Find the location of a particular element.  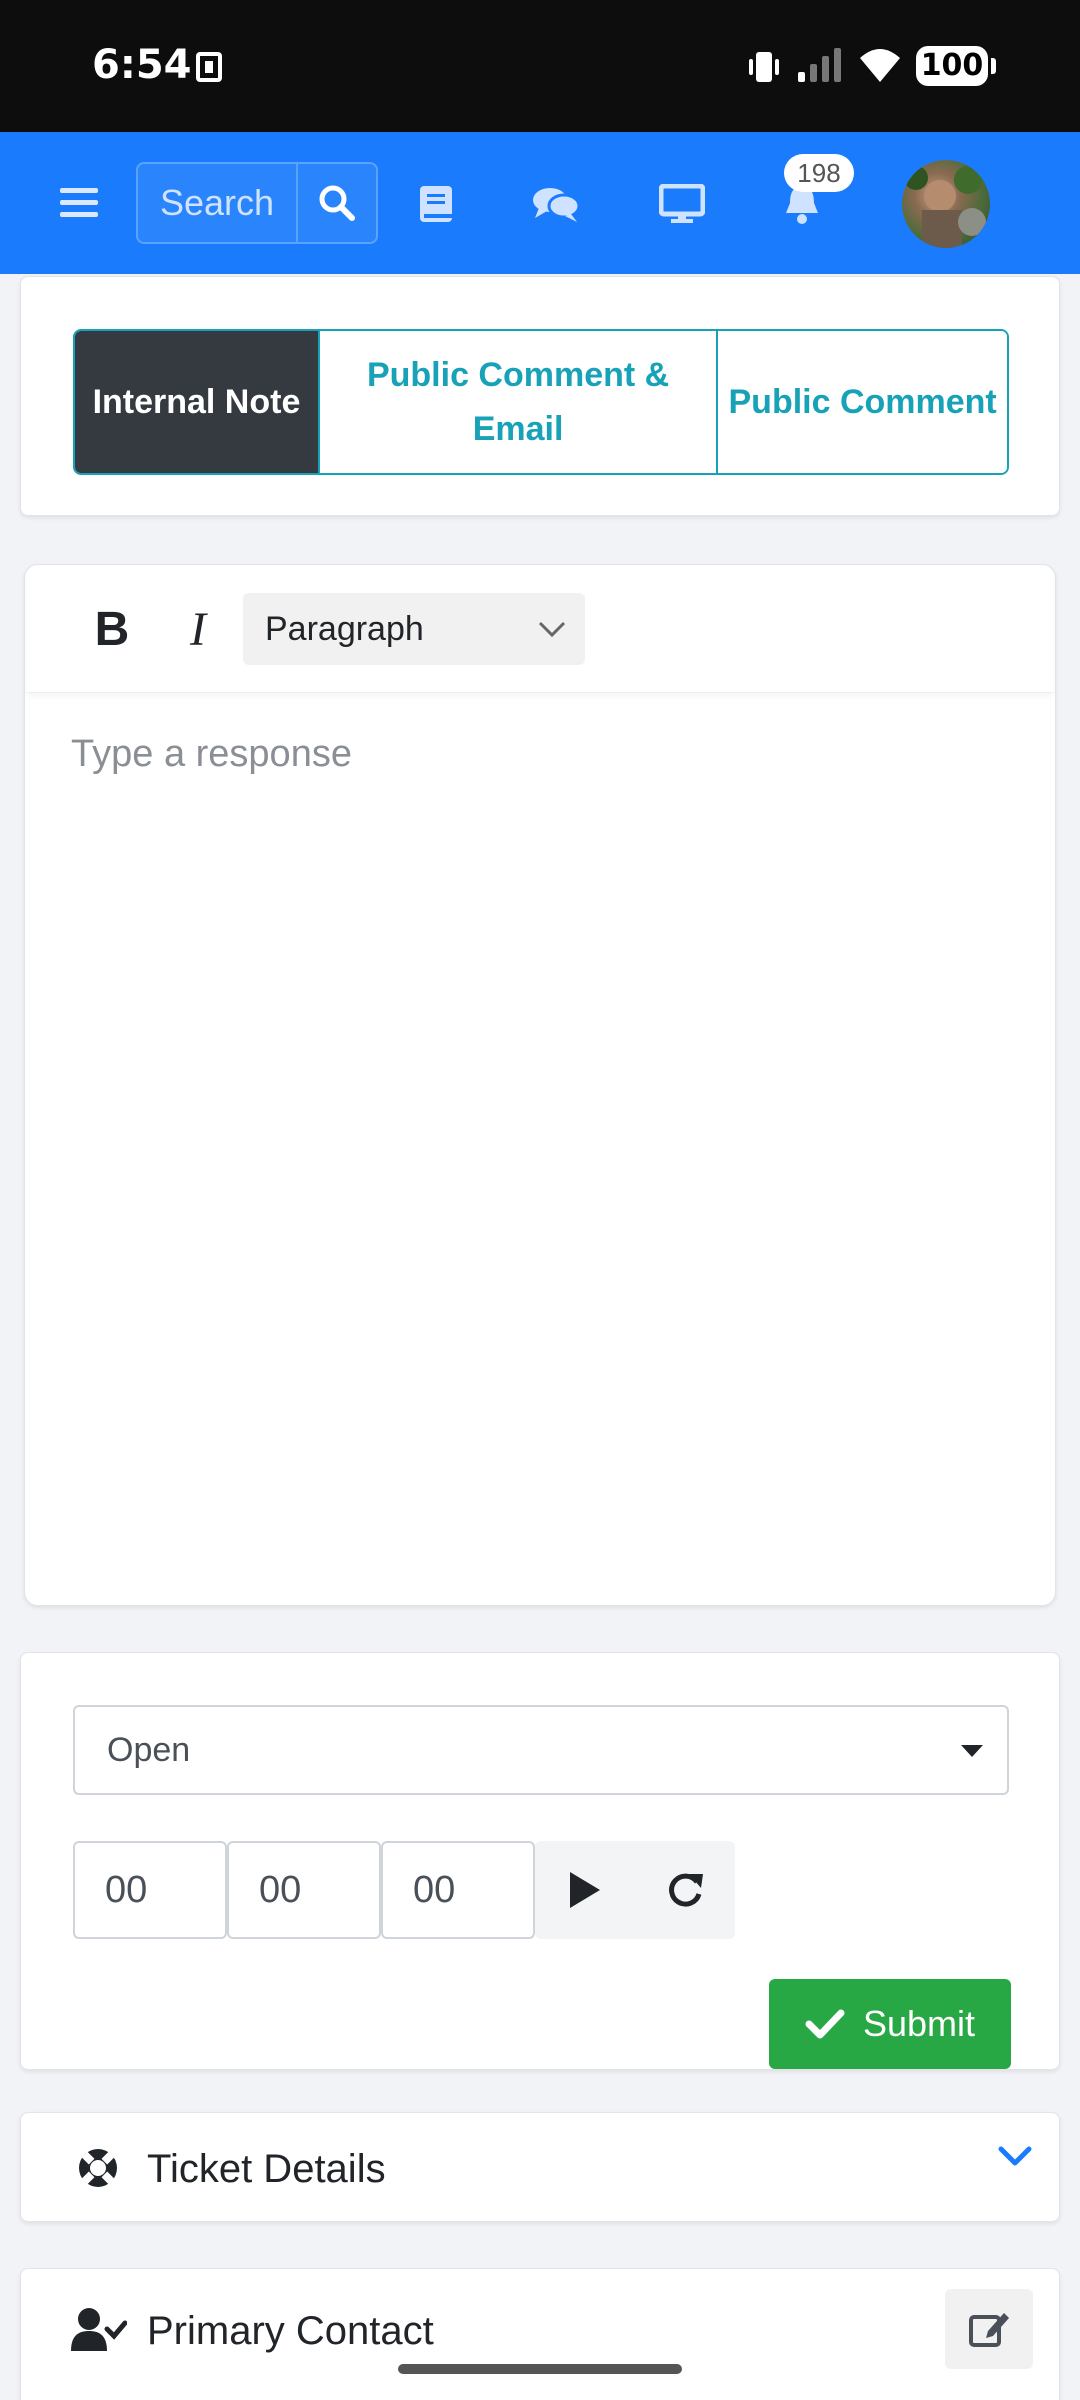

timer-seconds-input: 00 is located at coordinates (458, 1890).